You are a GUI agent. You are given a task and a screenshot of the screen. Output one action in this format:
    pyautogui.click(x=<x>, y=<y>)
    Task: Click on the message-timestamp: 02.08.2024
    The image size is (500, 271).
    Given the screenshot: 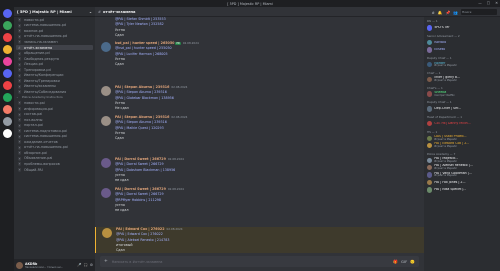 What is the action you would take?
    pyautogui.click(x=190, y=43)
    